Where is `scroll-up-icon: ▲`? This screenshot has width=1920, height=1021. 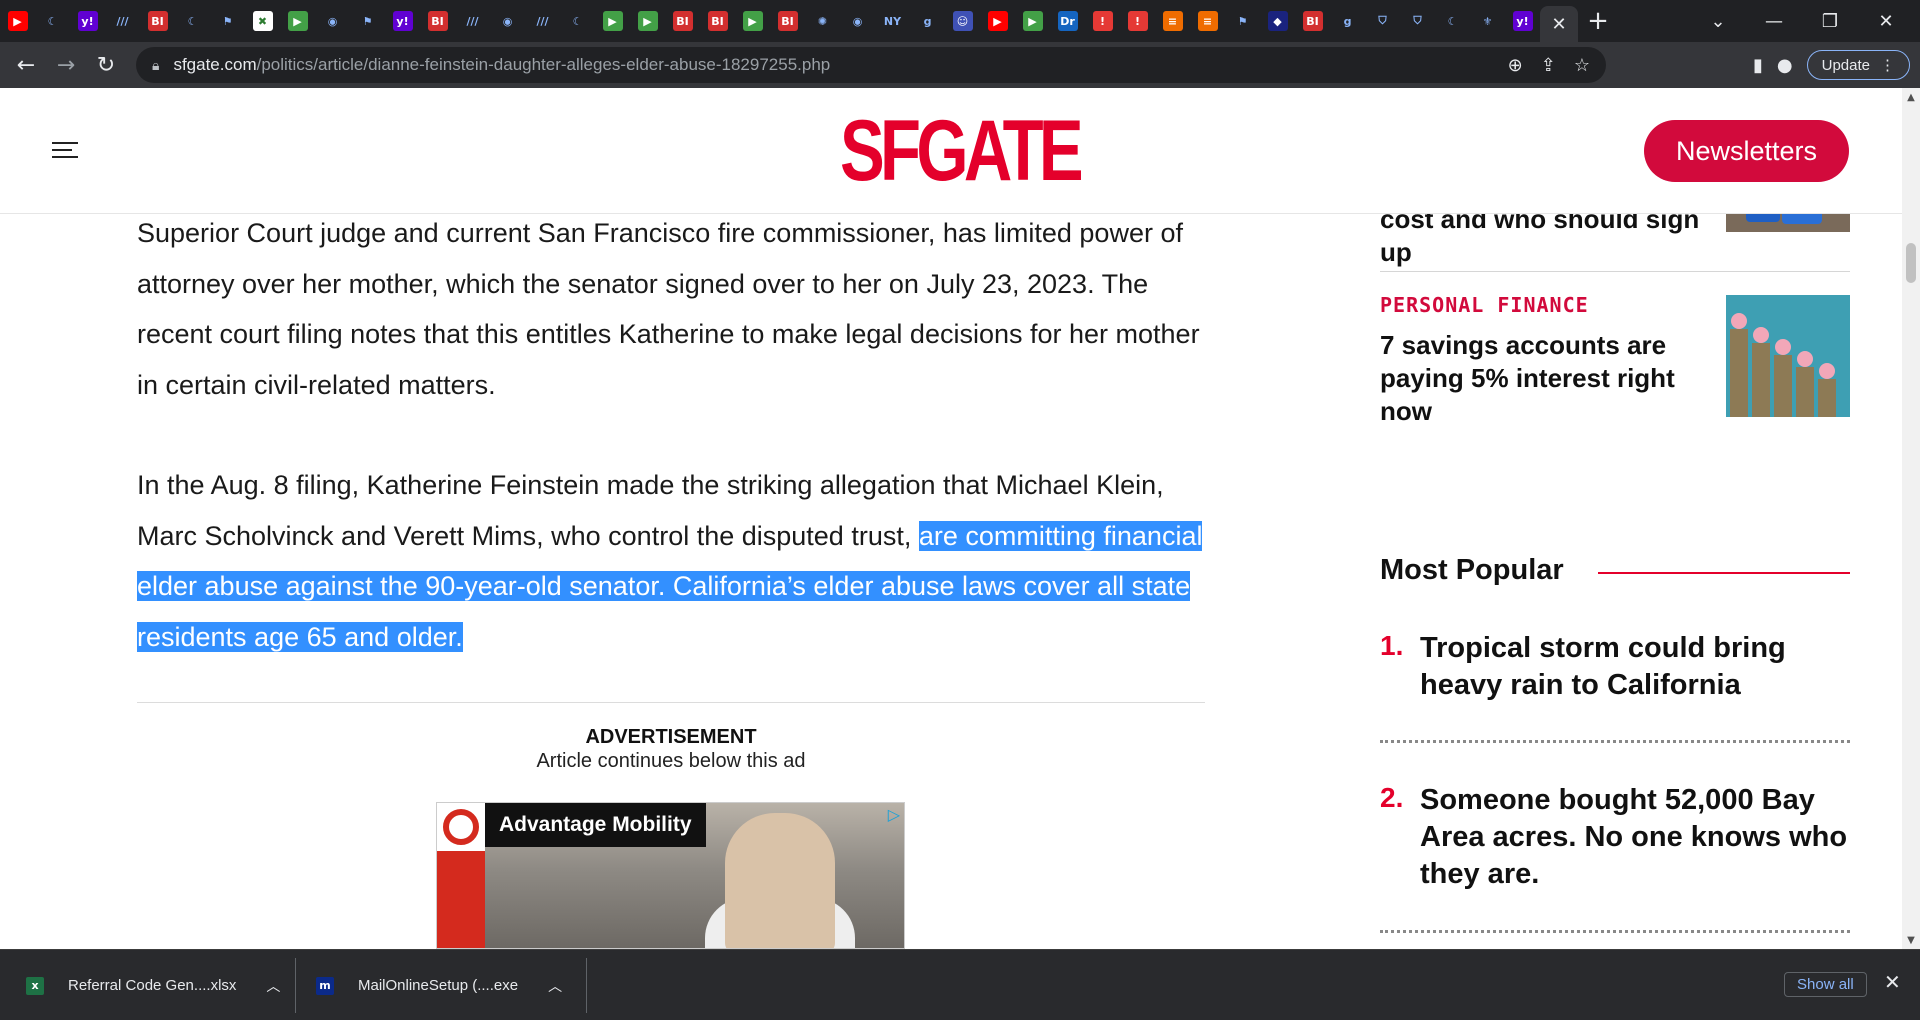 scroll-up-icon: ▲ is located at coordinates (1911, 97).